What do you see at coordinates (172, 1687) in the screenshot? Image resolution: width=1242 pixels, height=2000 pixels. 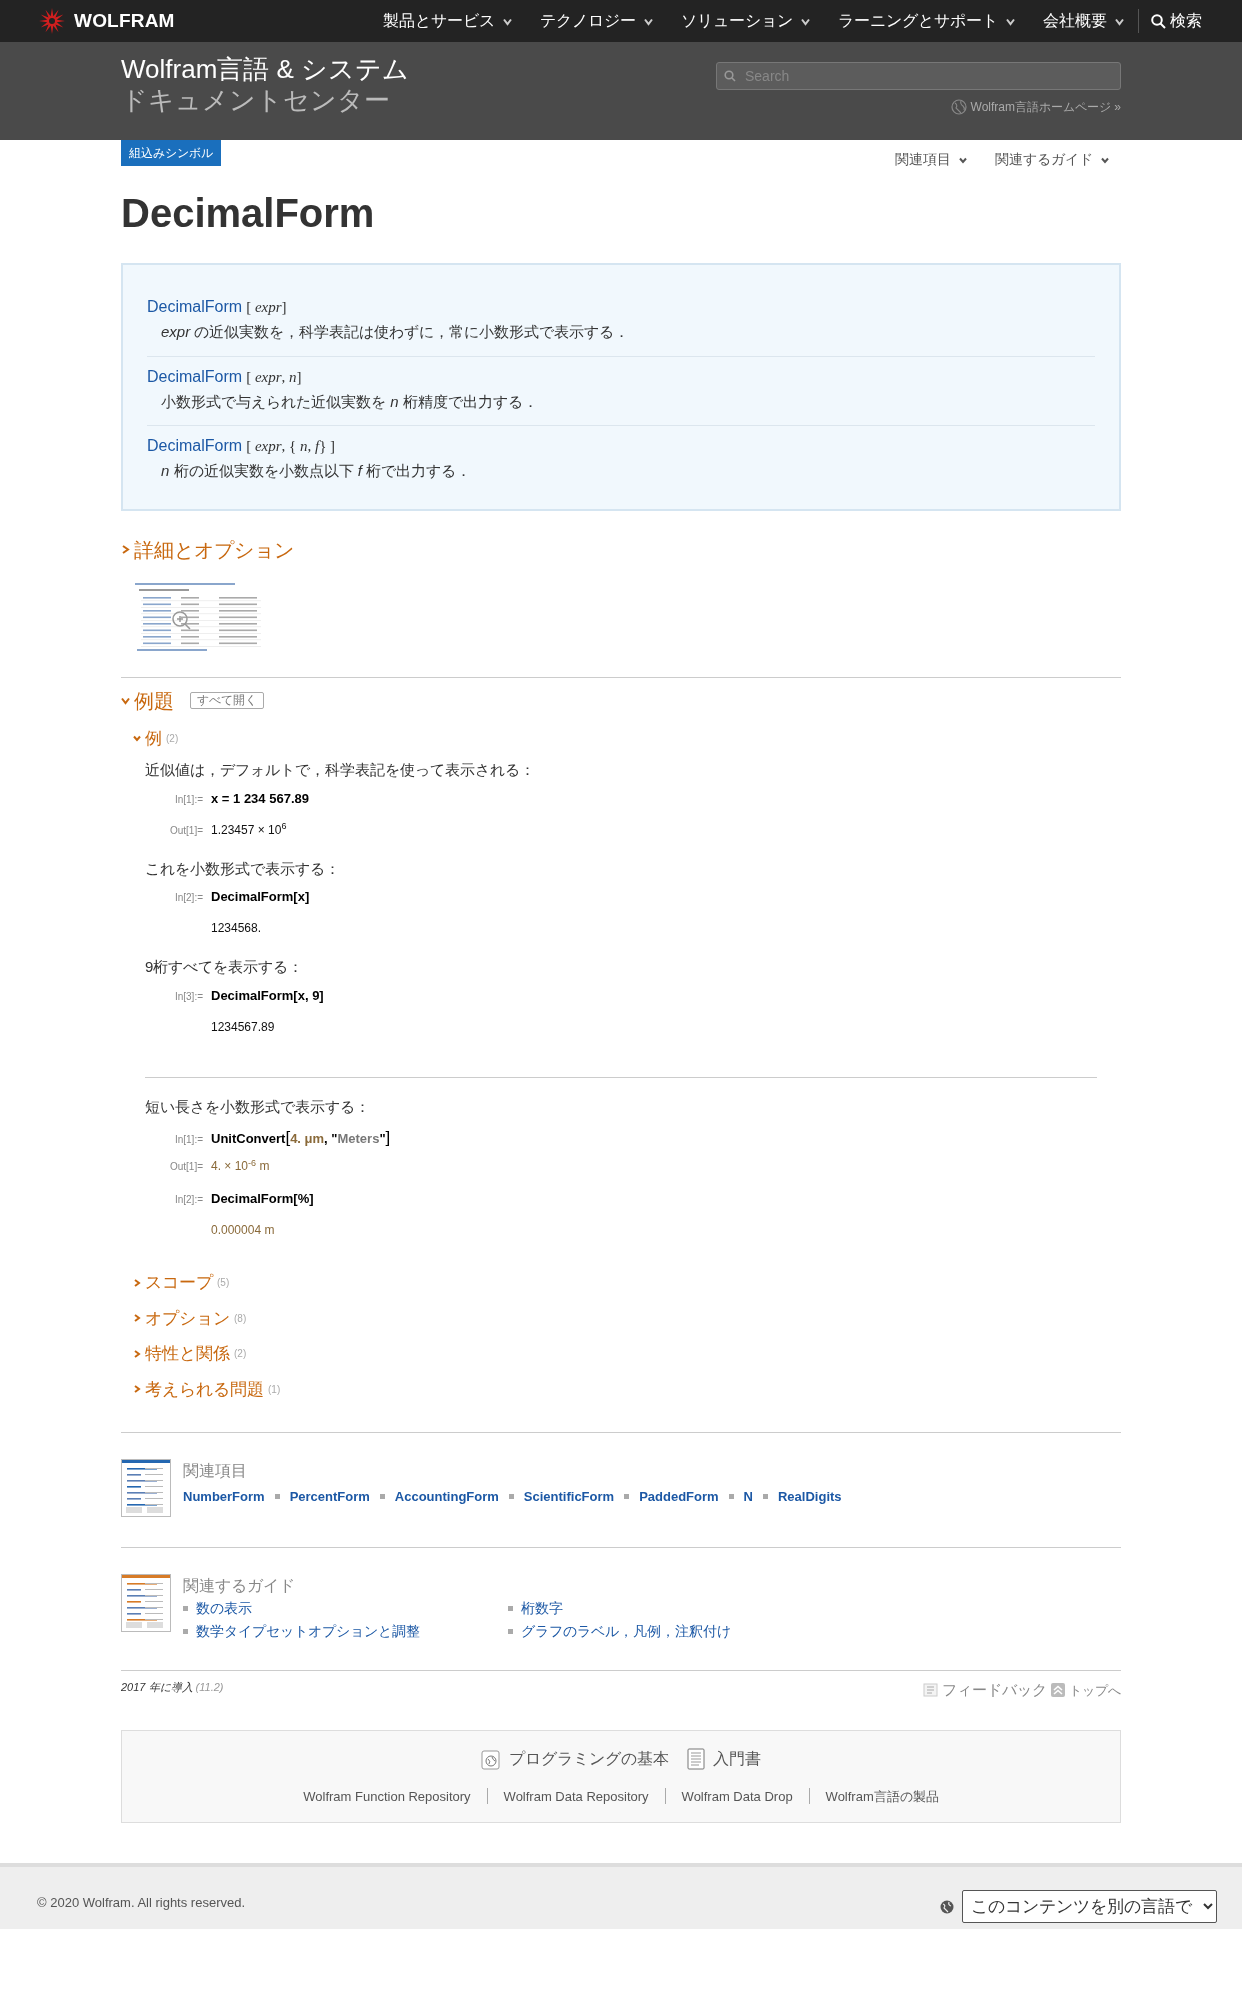 I see `introduced-note: 2017 年に導入 (11.2)` at bounding box center [172, 1687].